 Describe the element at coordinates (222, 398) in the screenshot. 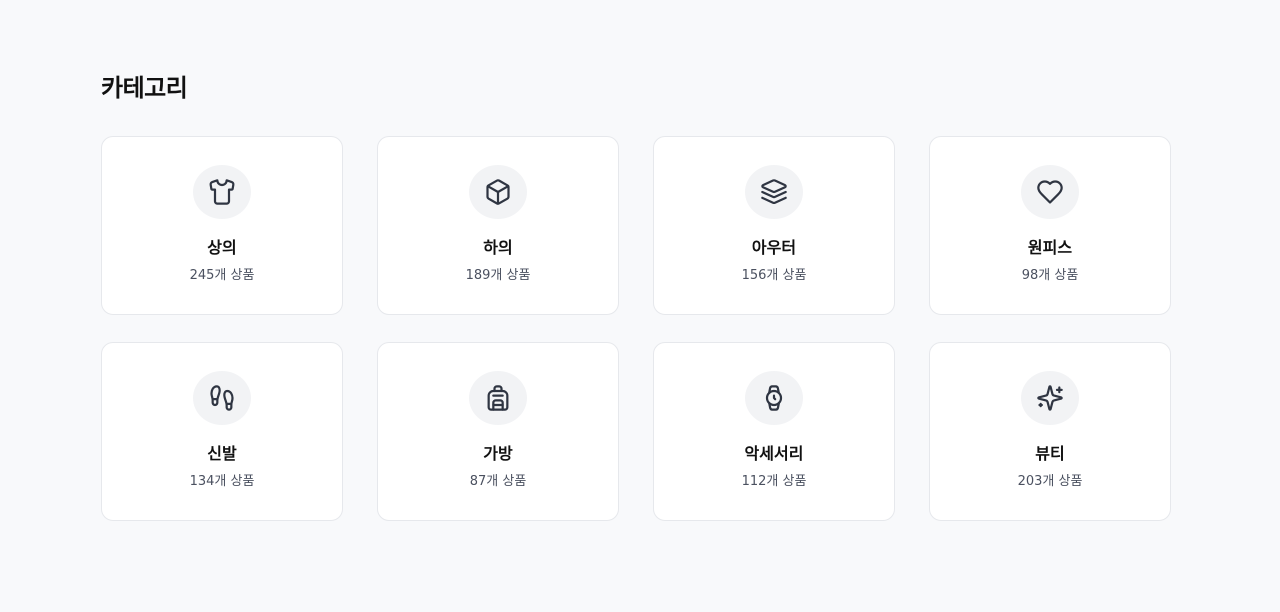

I see `footprints-icon` at that location.